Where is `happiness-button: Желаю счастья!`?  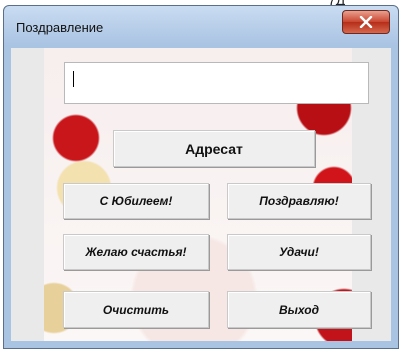 happiness-button: Желаю счастья! is located at coordinates (136, 252).